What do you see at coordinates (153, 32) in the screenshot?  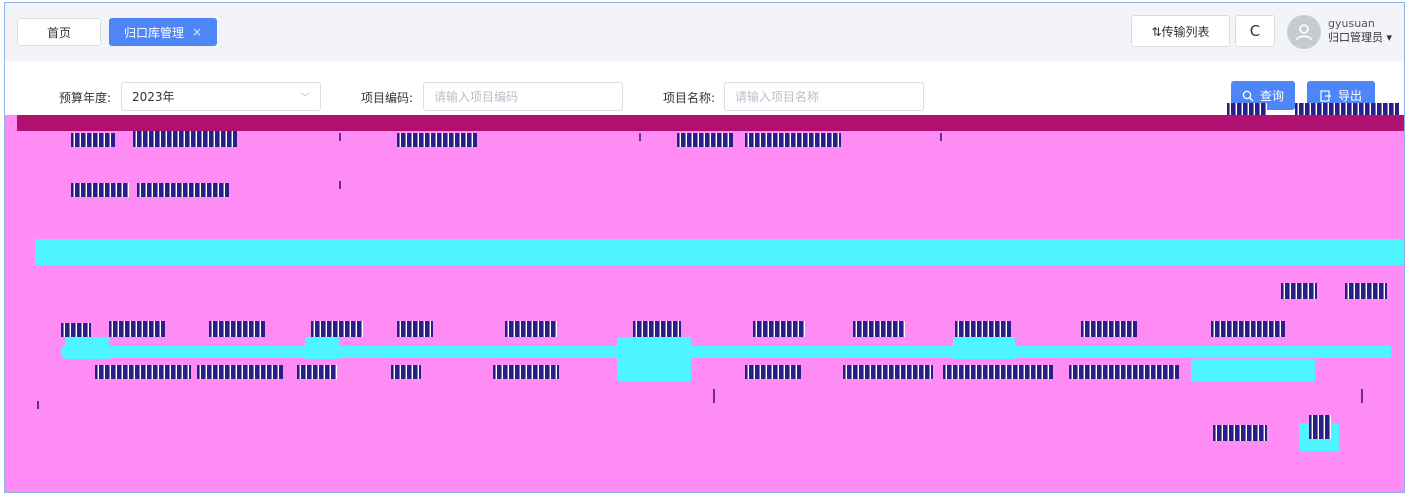 I see `tab-archive-label: 归口库管理` at bounding box center [153, 32].